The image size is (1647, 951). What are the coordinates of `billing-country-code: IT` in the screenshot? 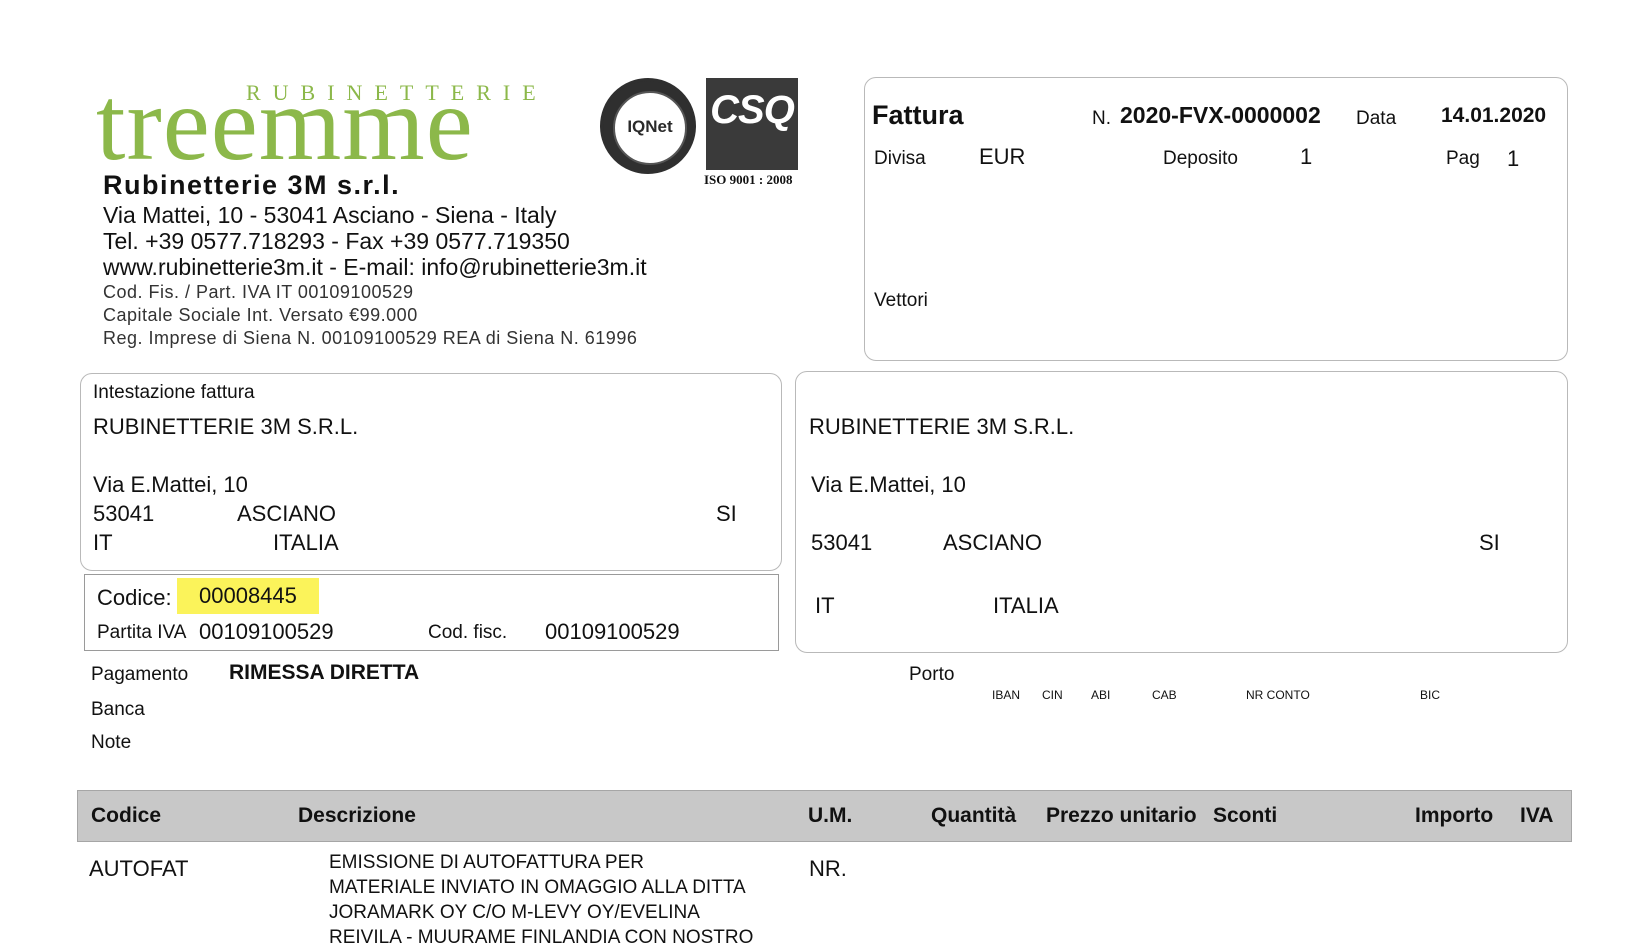 It's located at (103, 542).